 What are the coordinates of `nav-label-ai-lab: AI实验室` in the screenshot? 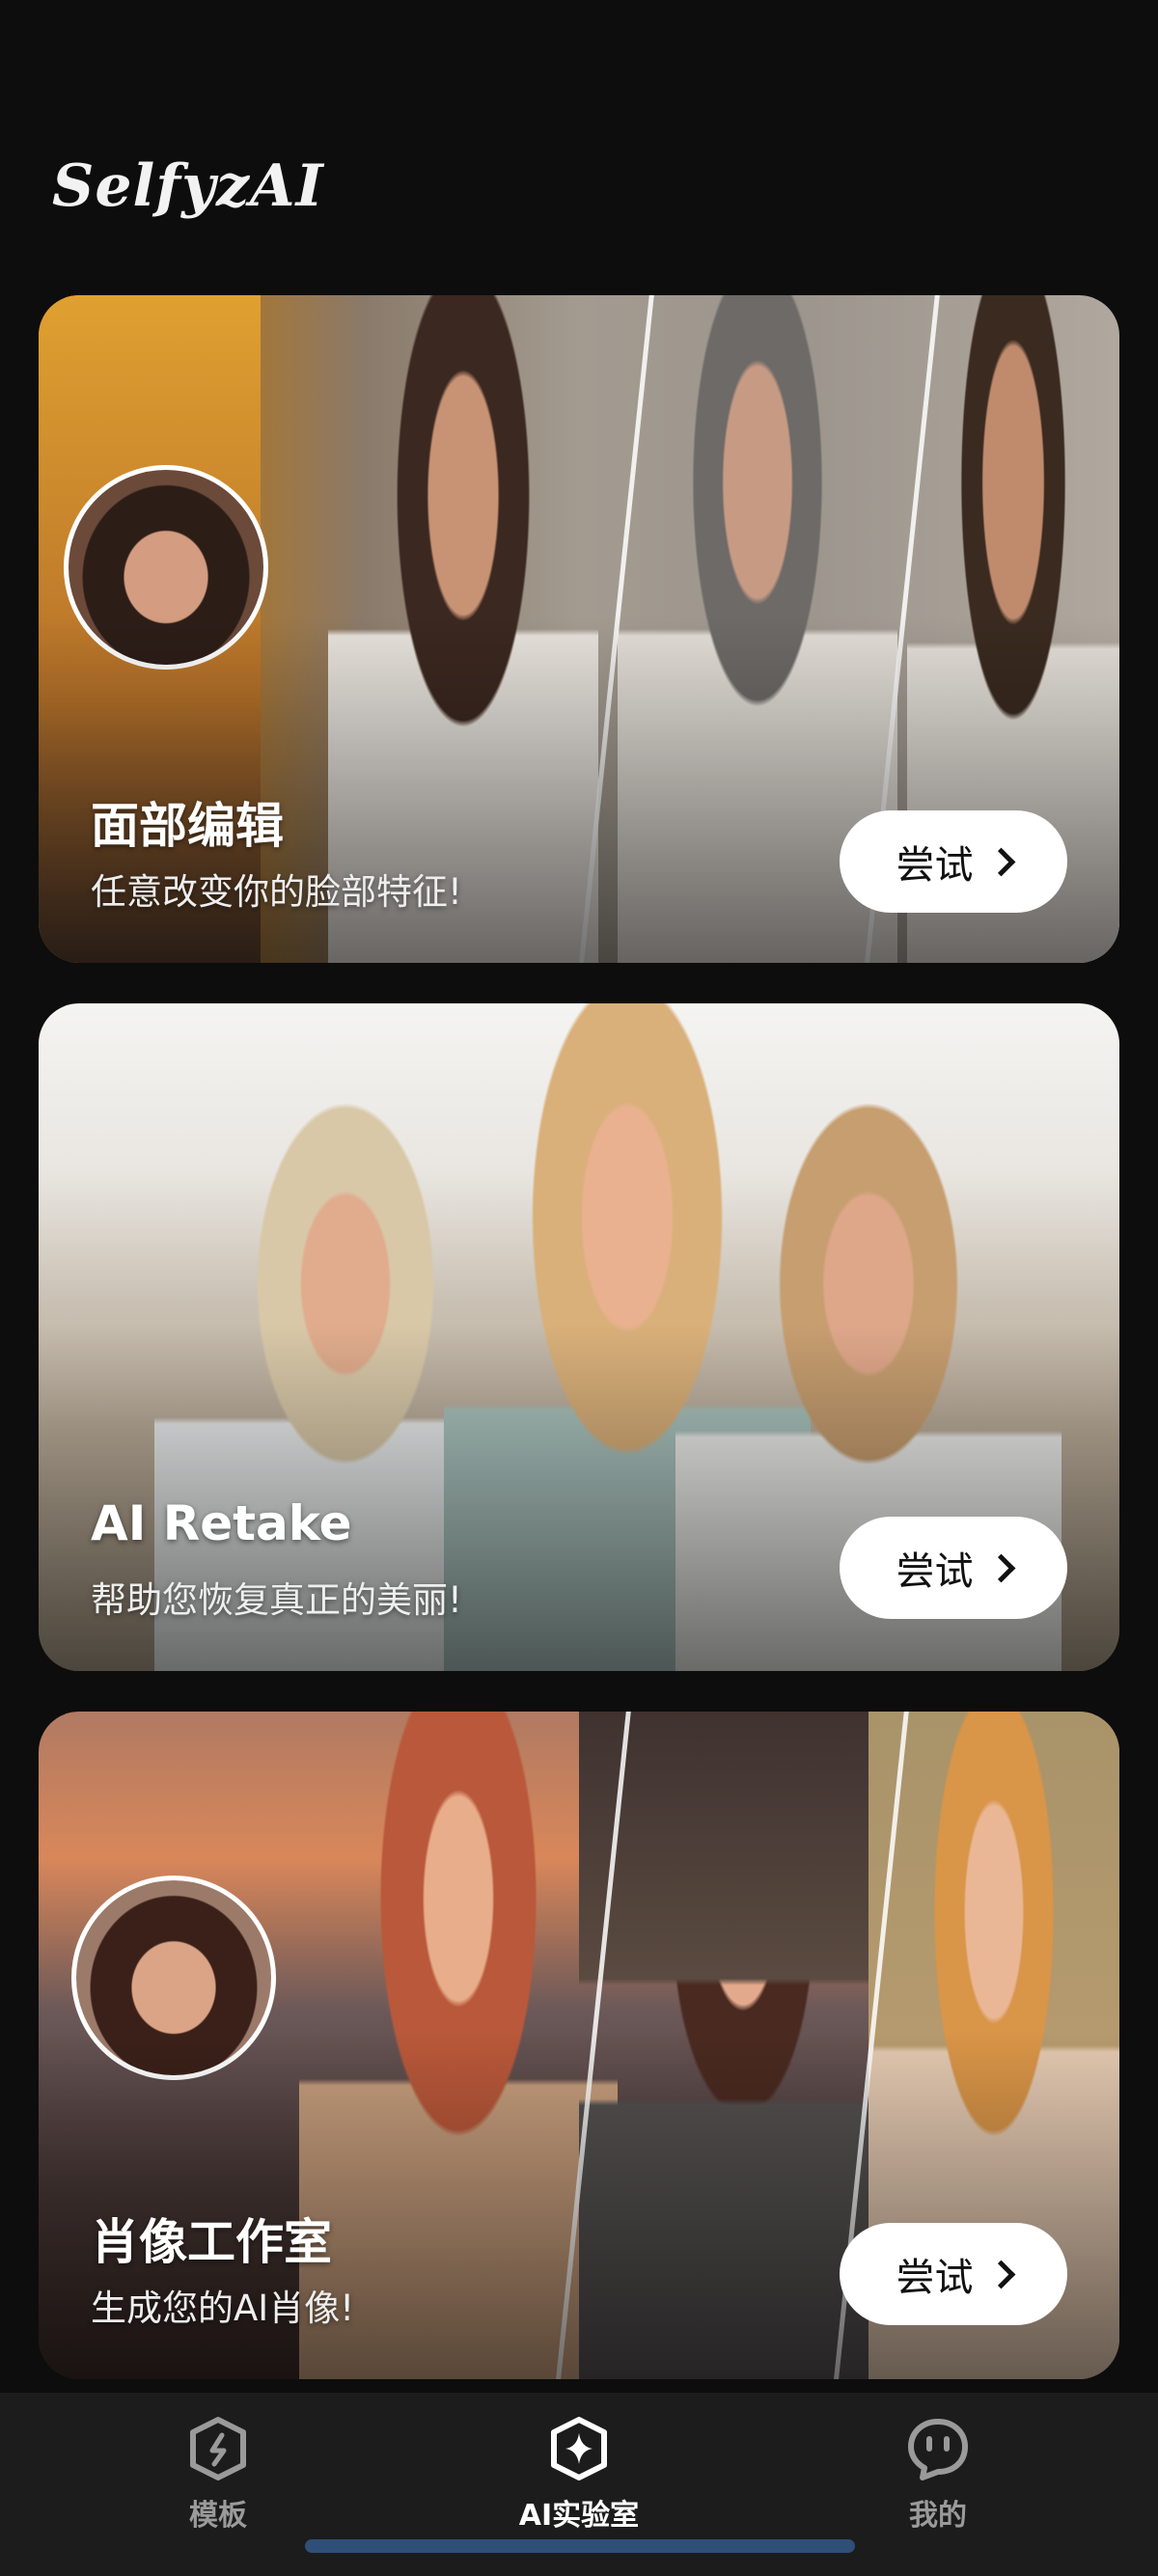 It's located at (579, 2516).